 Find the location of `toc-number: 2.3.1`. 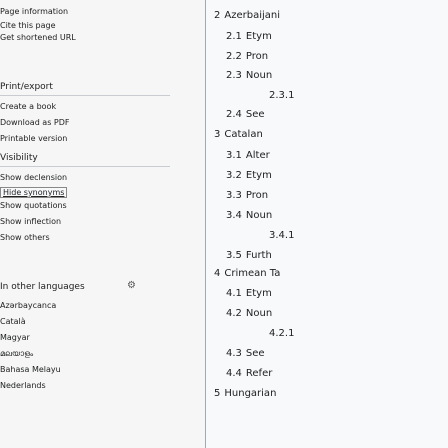

toc-number: 2.3.1 is located at coordinates (282, 95).